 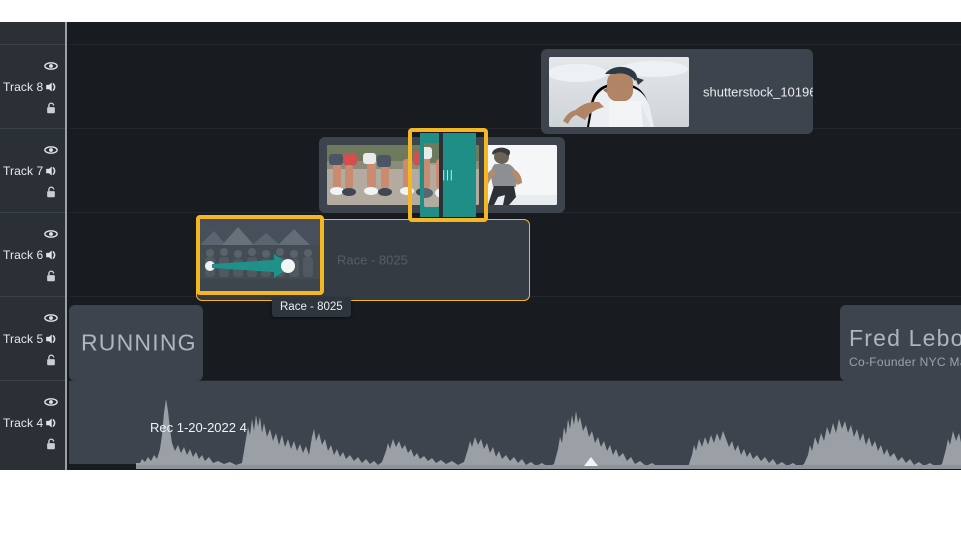 I want to click on drop-target-label: Race - 8025, so click(x=372, y=260).